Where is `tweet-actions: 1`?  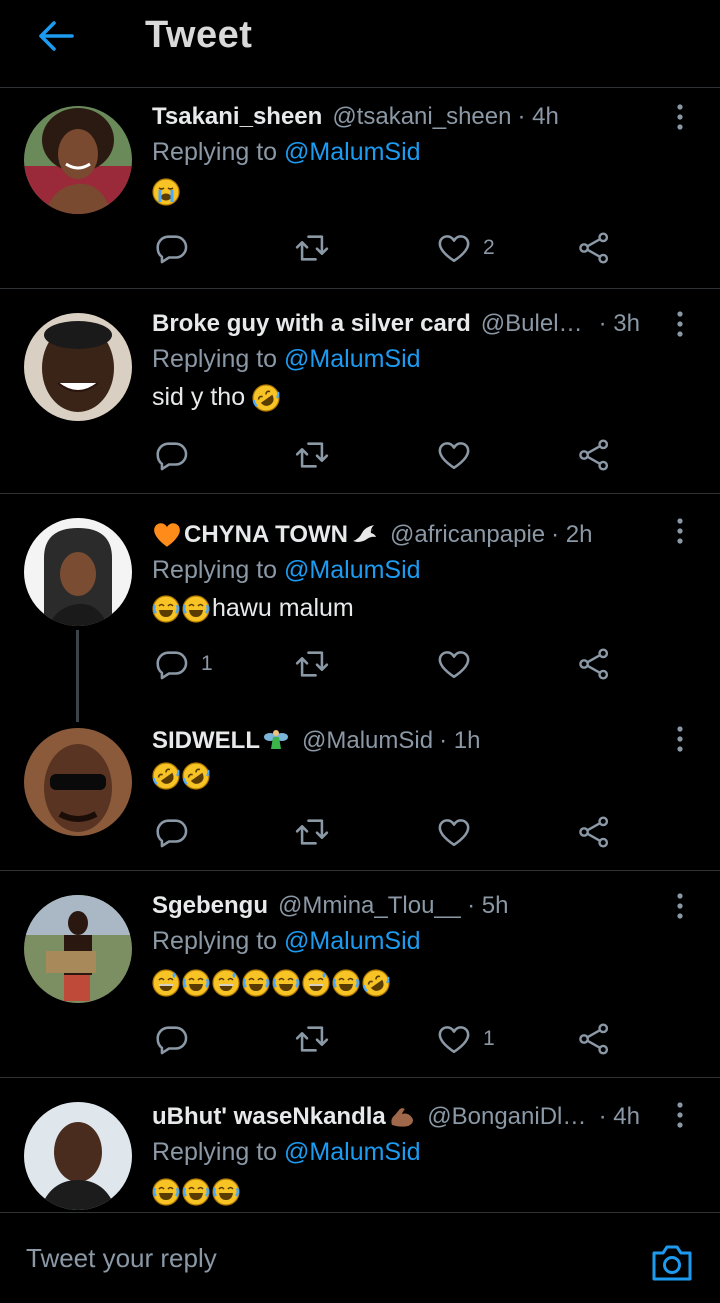
tweet-actions: 1 is located at coordinates (390, 664).